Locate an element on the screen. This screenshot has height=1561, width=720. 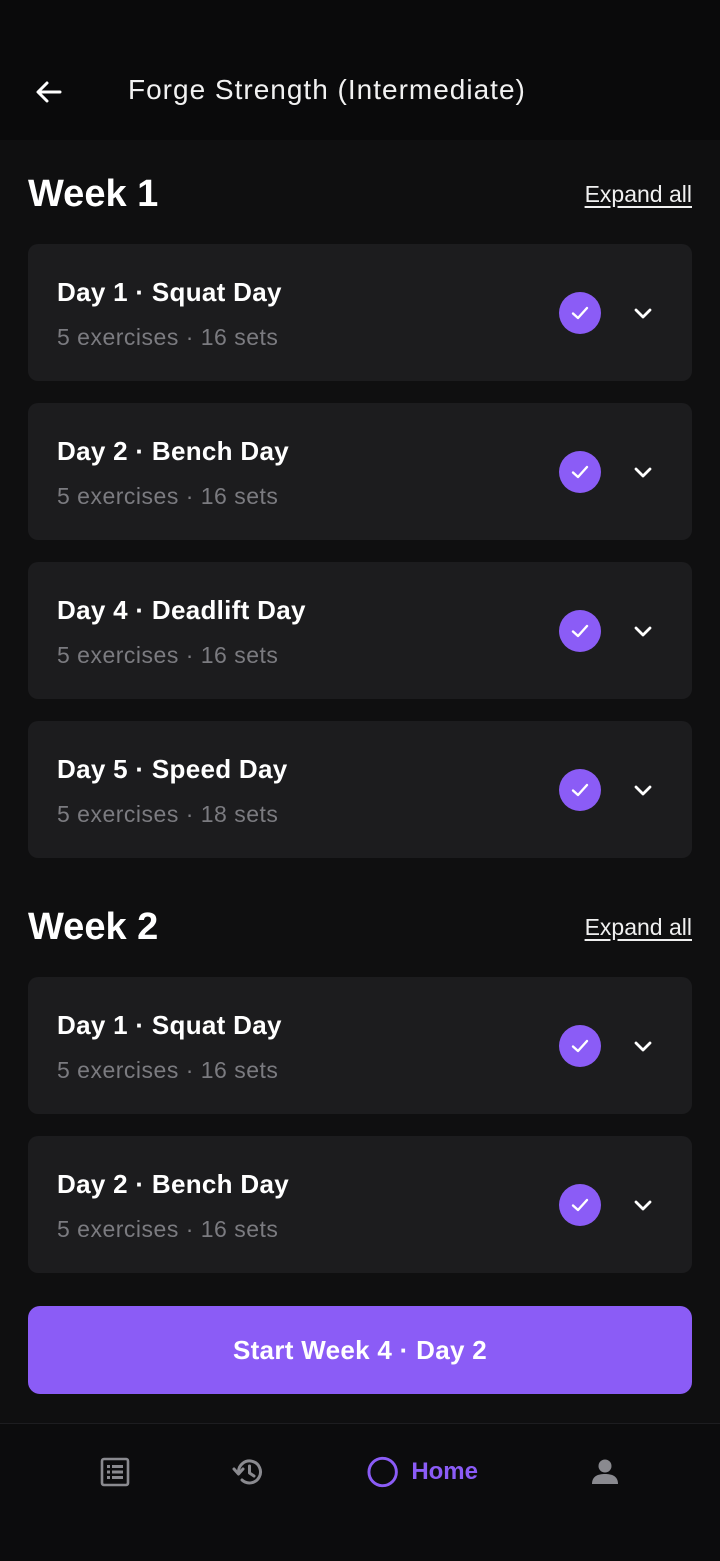
history-icon is located at coordinates (247, 1472).